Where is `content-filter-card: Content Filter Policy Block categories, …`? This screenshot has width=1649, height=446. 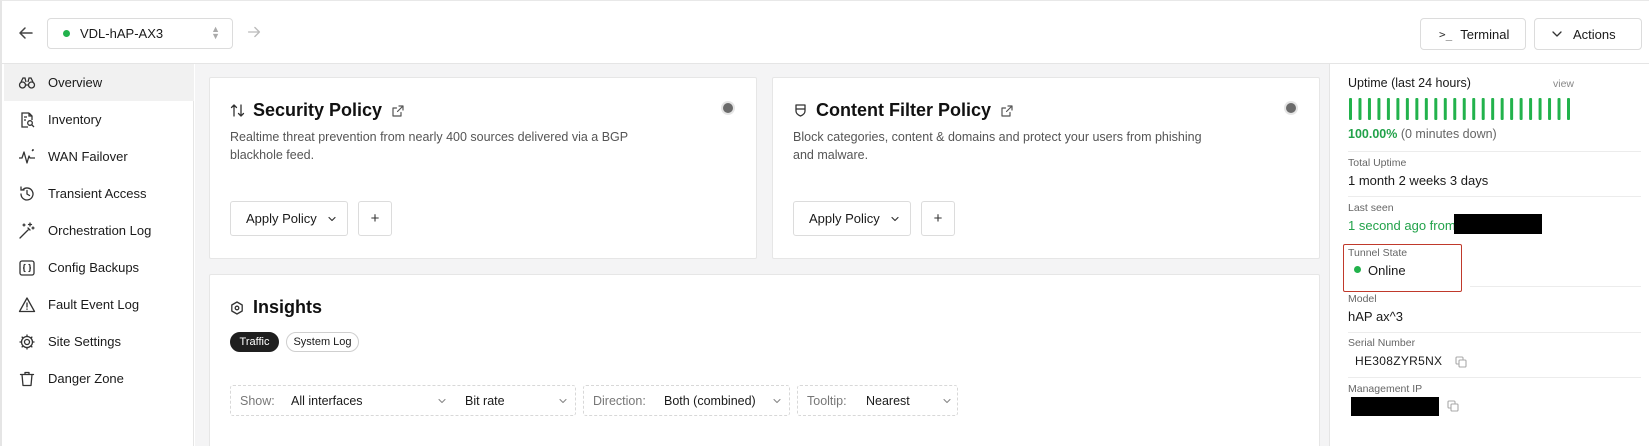 content-filter-card: Content Filter Policy Block categories, … is located at coordinates (1046, 168).